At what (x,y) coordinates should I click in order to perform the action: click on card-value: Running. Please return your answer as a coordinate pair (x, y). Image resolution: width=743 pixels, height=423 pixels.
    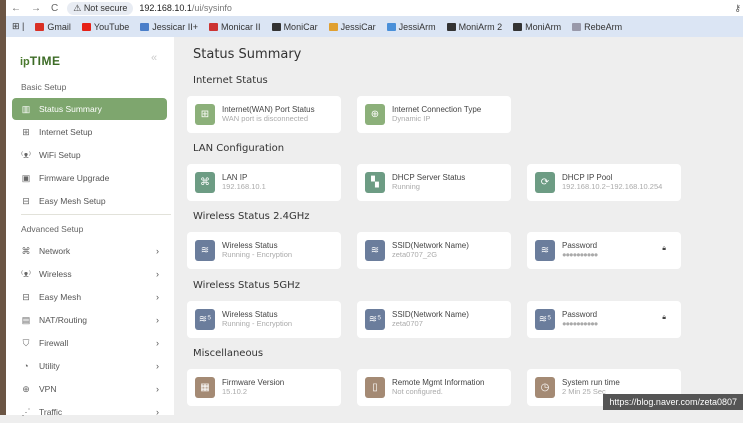
    Looking at the image, I should click on (406, 186).